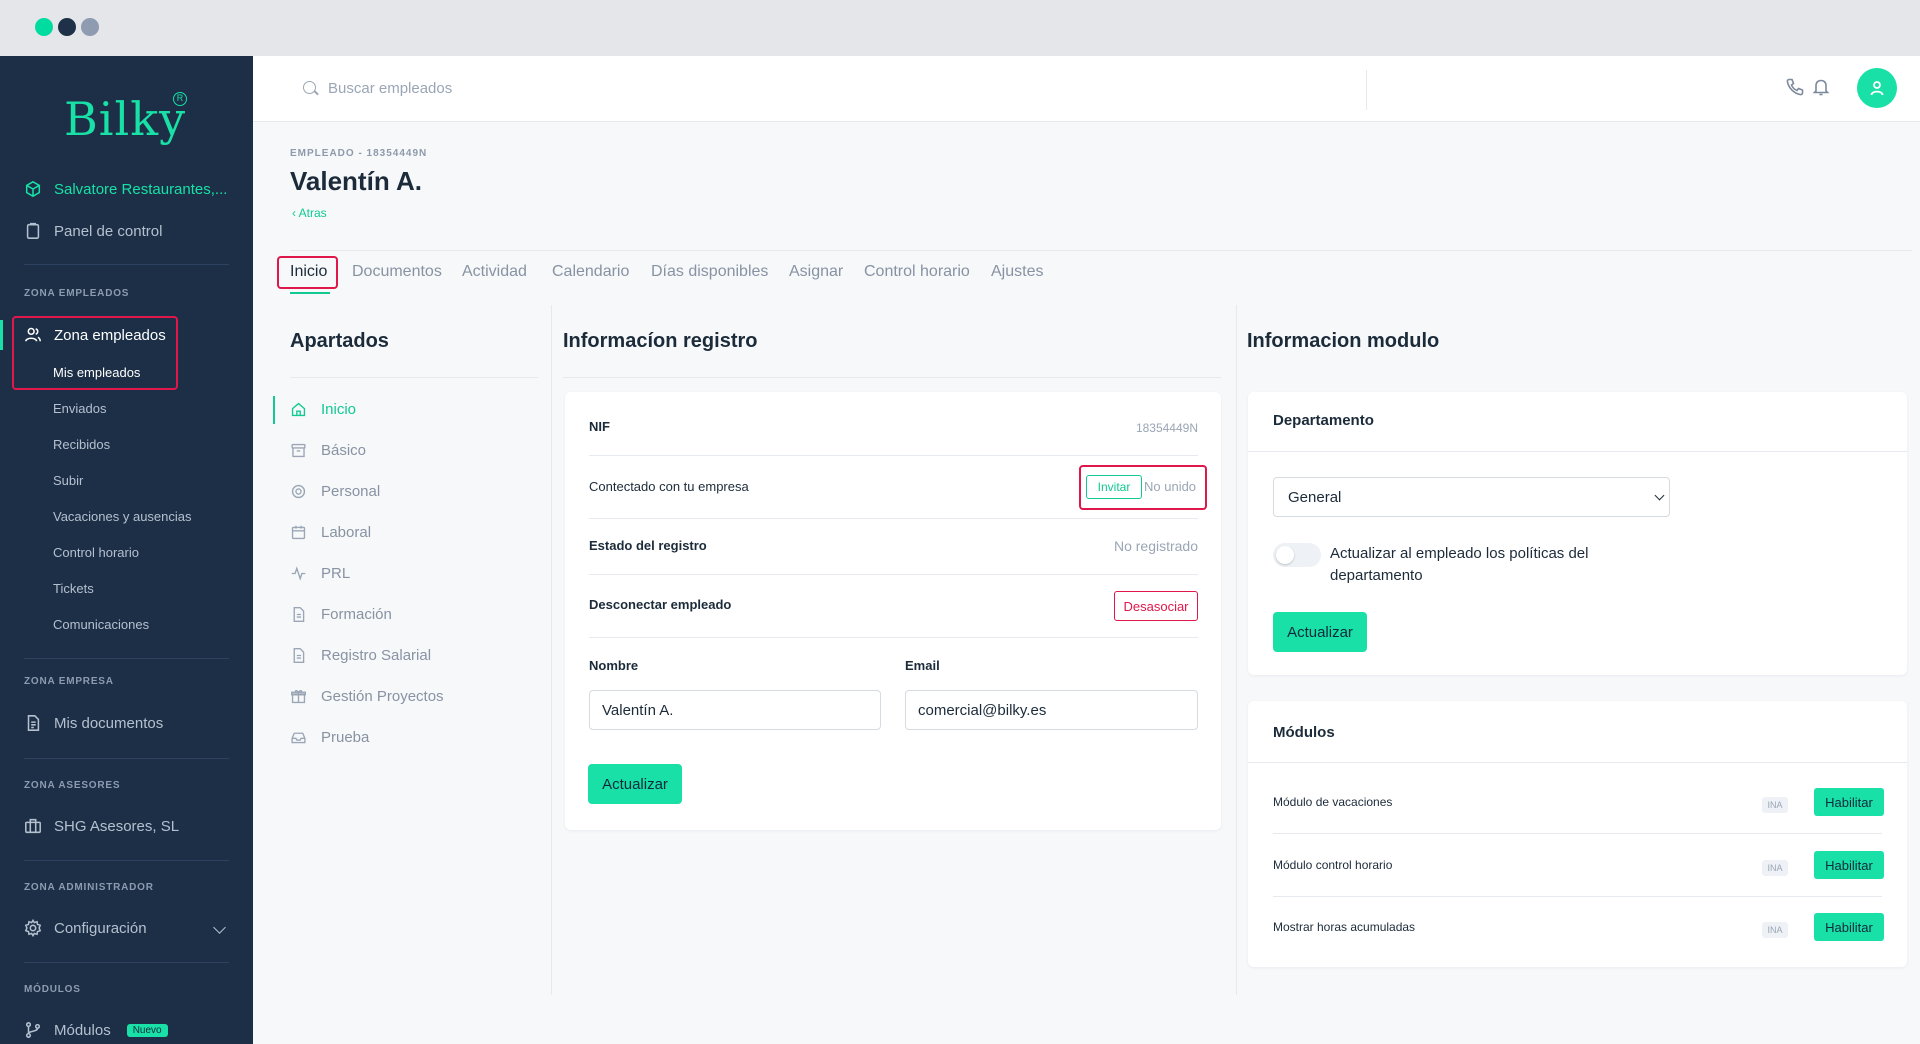 This screenshot has width=1920, height=1044. Describe the element at coordinates (309, 87) in the screenshot. I see `search-icon` at that location.